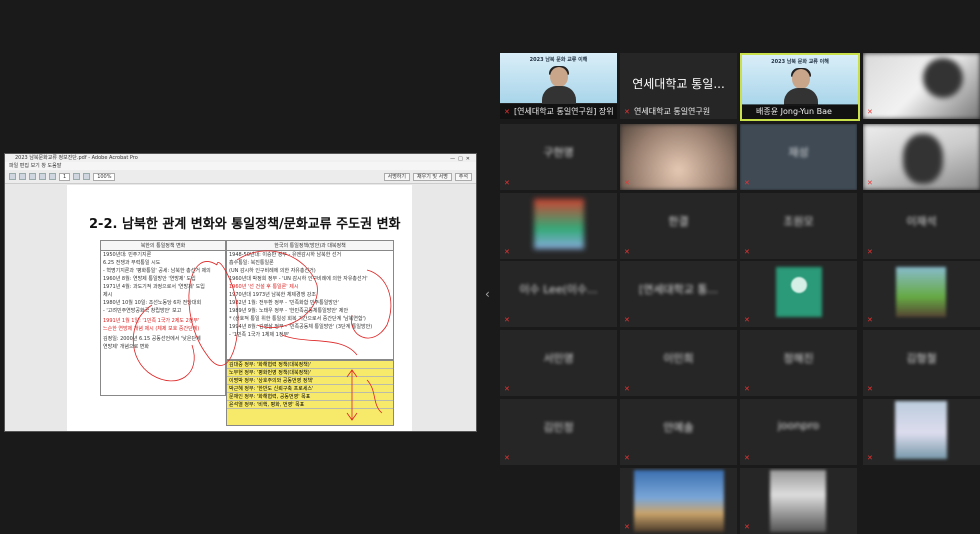 Image resolution: width=980 pixels, height=534 pixels. What do you see at coordinates (264, 287) in the screenshot?
I see `table-row: 1960년 '선 건설 후 통일론' 제시` at bounding box center [264, 287].